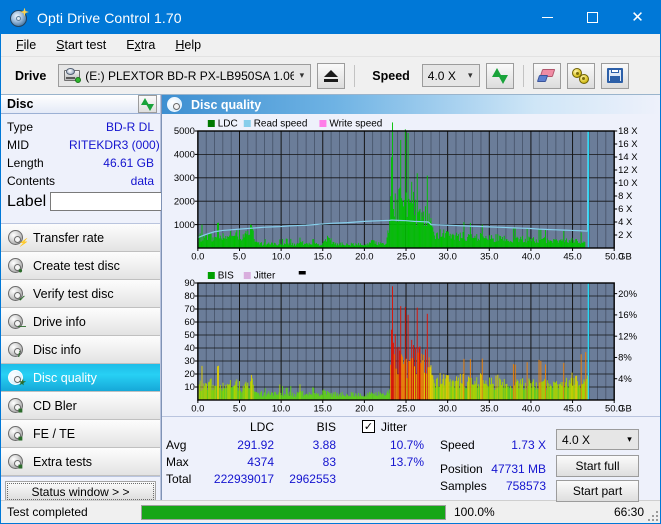  I want to click on svg-text: 25.0, so click(406, 256).